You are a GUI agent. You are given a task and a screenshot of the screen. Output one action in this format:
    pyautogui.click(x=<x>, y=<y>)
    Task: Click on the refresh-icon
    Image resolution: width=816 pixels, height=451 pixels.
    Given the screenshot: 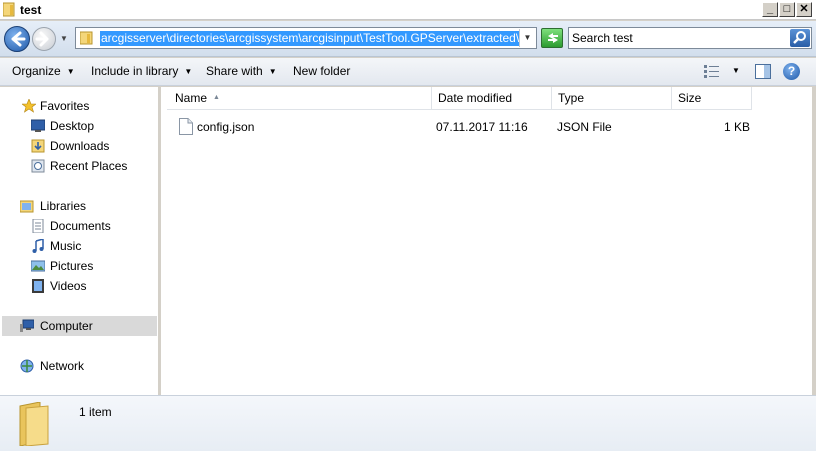 What is the action you would take?
    pyautogui.click(x=553, y=38)
    